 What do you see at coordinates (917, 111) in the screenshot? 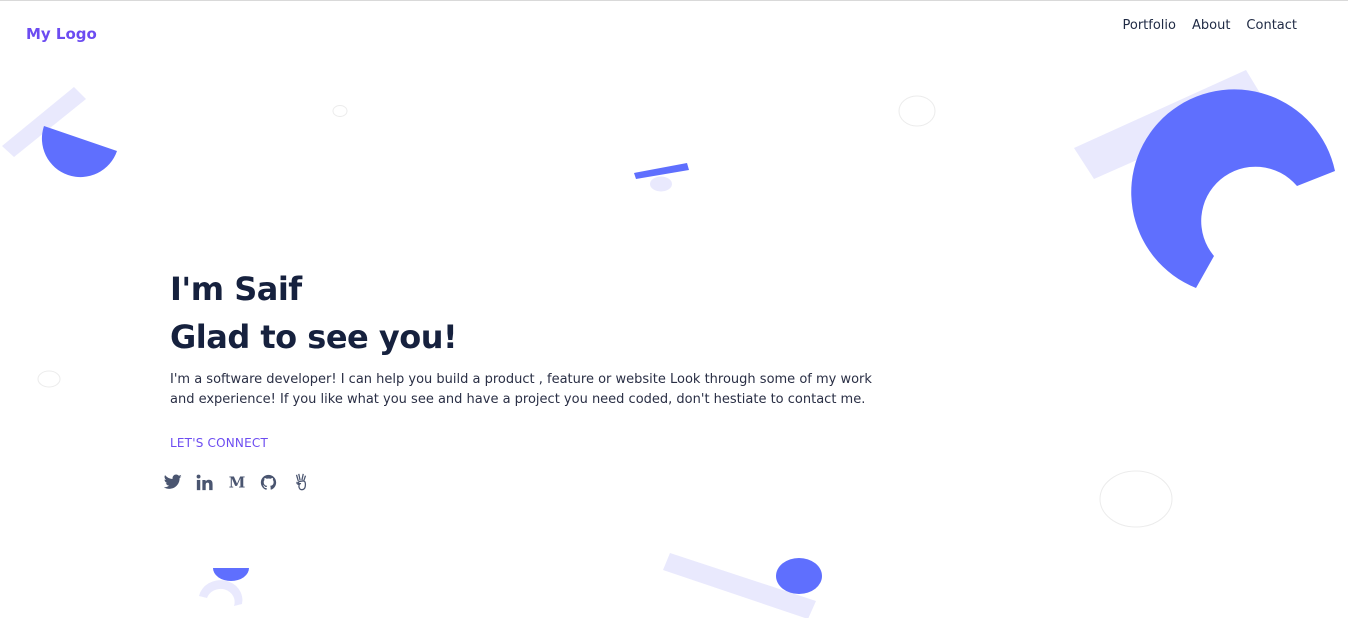
I see `deco-circle-outline` at bounding box center [917, 111].